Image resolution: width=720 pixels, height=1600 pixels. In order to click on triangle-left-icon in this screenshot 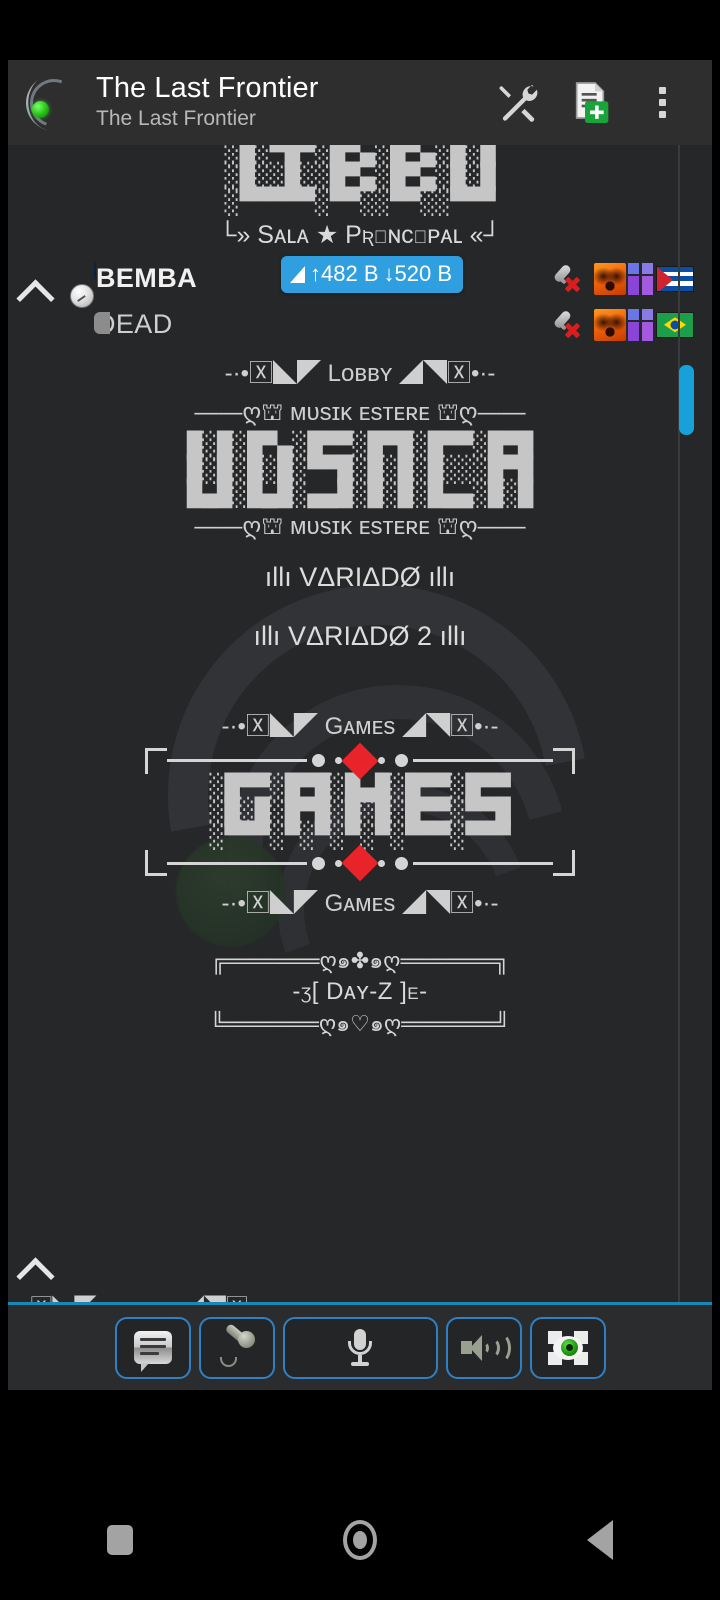, I will do `click(600, 1540)`.